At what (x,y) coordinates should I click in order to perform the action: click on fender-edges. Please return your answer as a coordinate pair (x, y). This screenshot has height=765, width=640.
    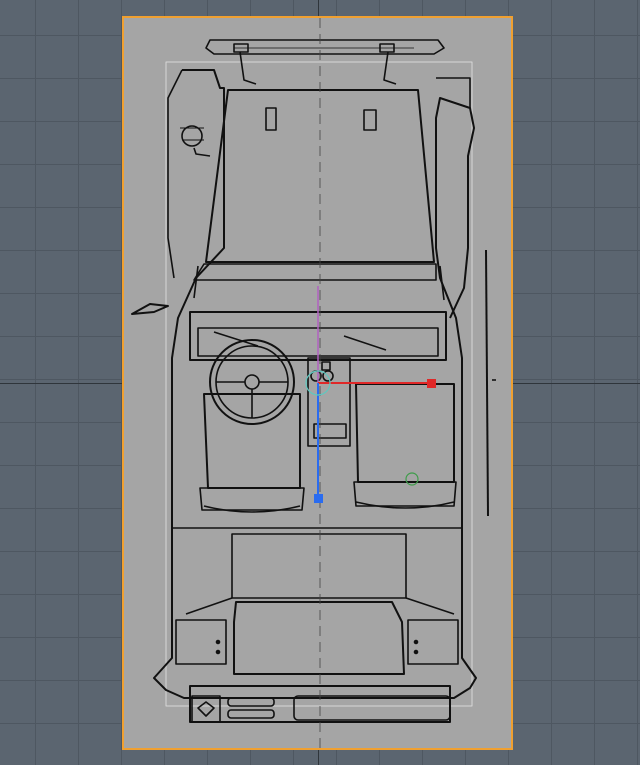
    Looking at the image, I should click on (319, 283).